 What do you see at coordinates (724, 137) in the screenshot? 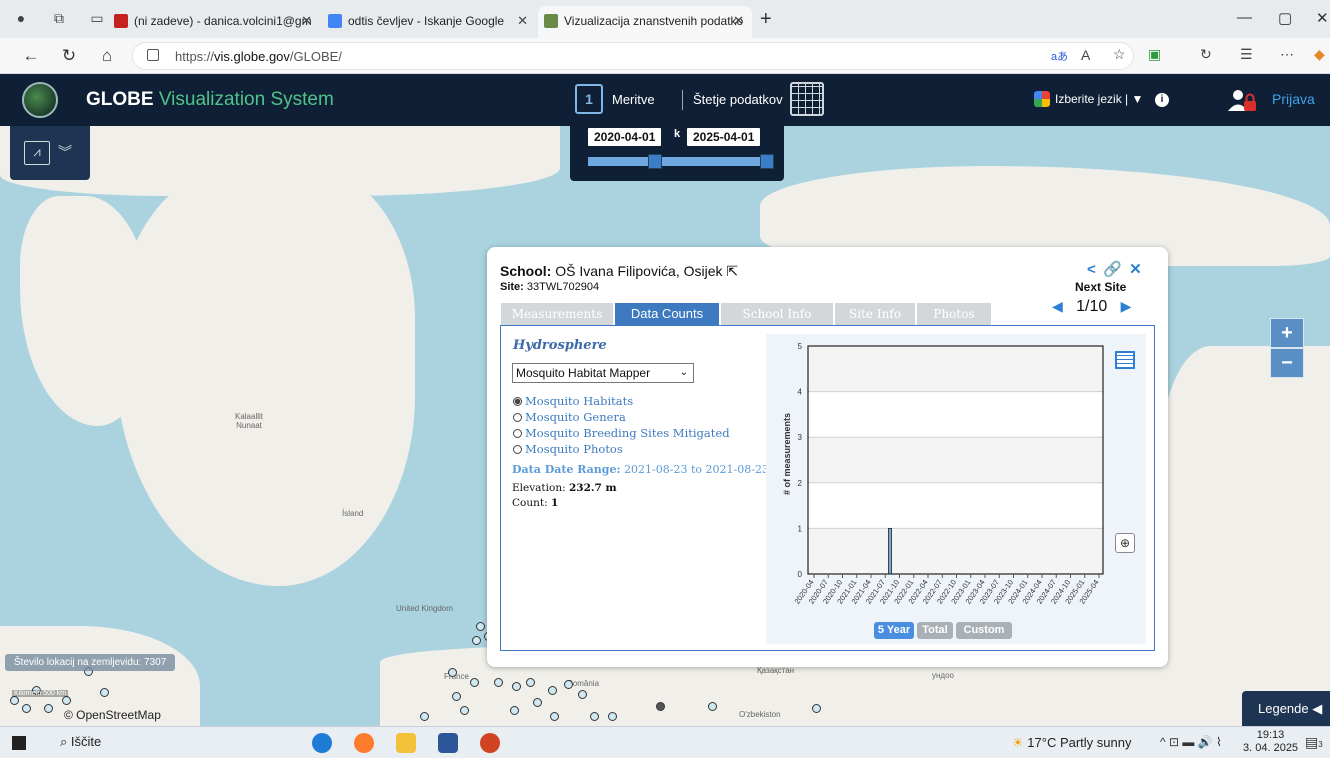
I see `end-date-input: 2025-04-01` at bounding box center [724, 137].